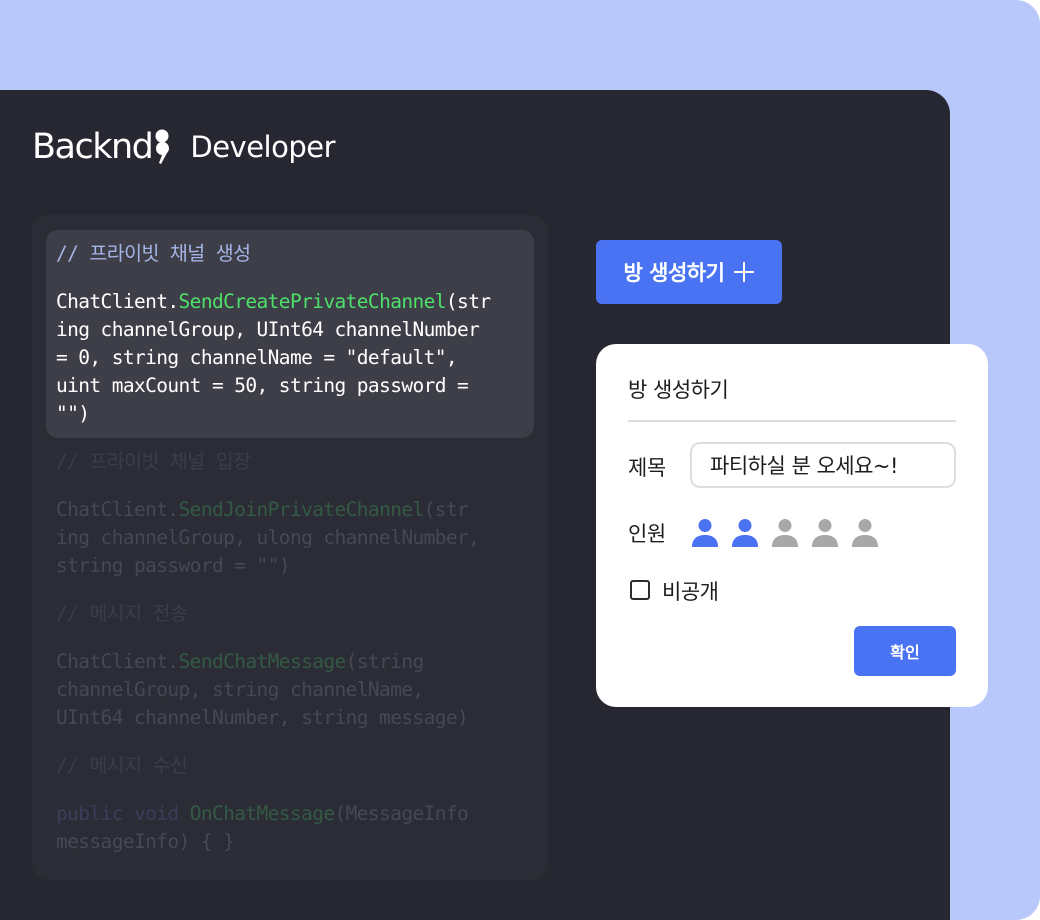 The width and height of the screenshot is (1040, 920). I want to click on code-comment-join: // 프라이빗 채널 입장, so click(153, 461).